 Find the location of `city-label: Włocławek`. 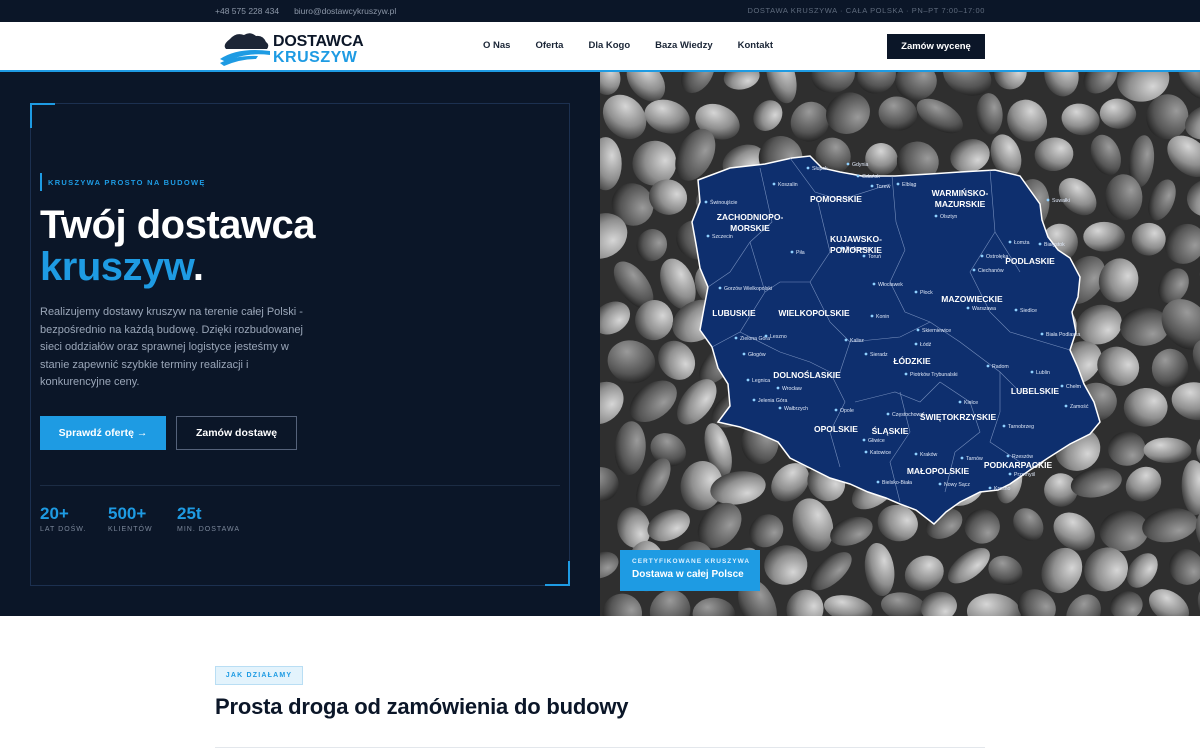

city-label: Włocławek is located at coordinates (890, 285).